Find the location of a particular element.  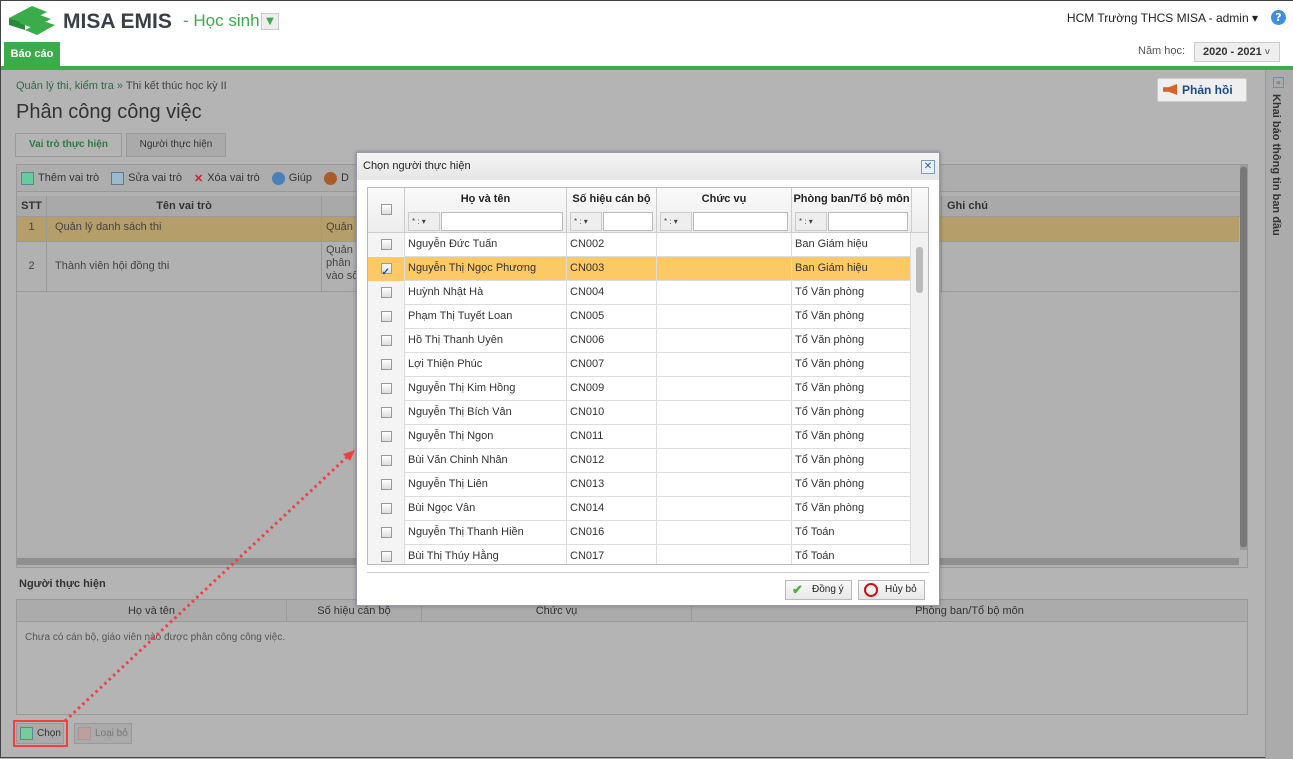

megaphone-icon is located at coordinates (1170, 89).